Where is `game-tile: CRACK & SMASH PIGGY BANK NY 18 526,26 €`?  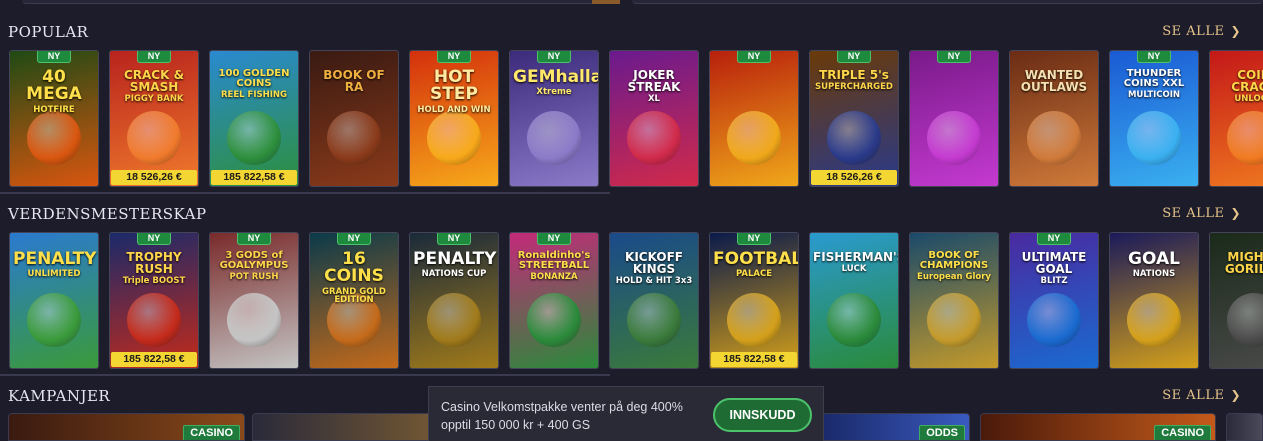
game-tile: CRACK & SMASH PIGGY BANK NY 18 526,26 € is located at coordinates (154, 118).